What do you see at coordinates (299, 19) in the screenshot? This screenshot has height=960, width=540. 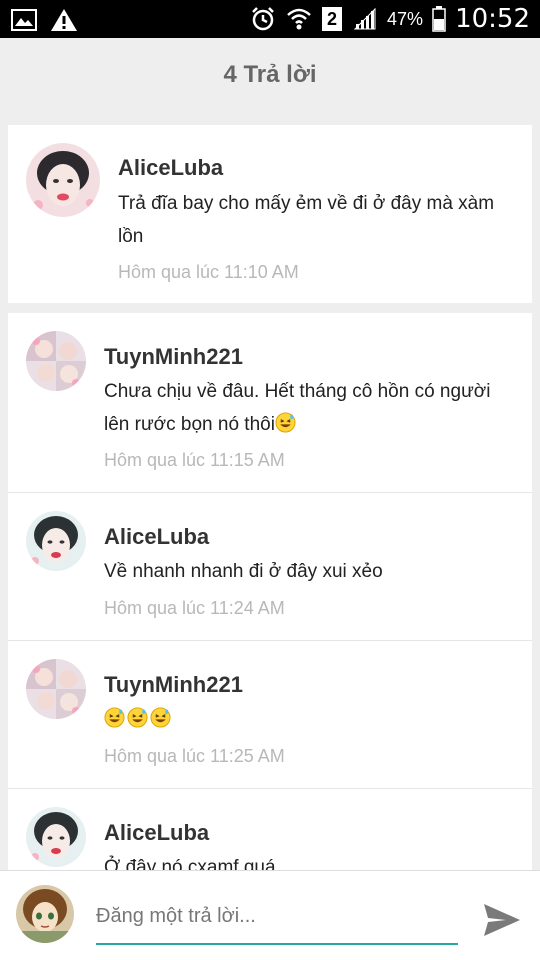 I see `wifi-icon` at bounding box center [299, 19].